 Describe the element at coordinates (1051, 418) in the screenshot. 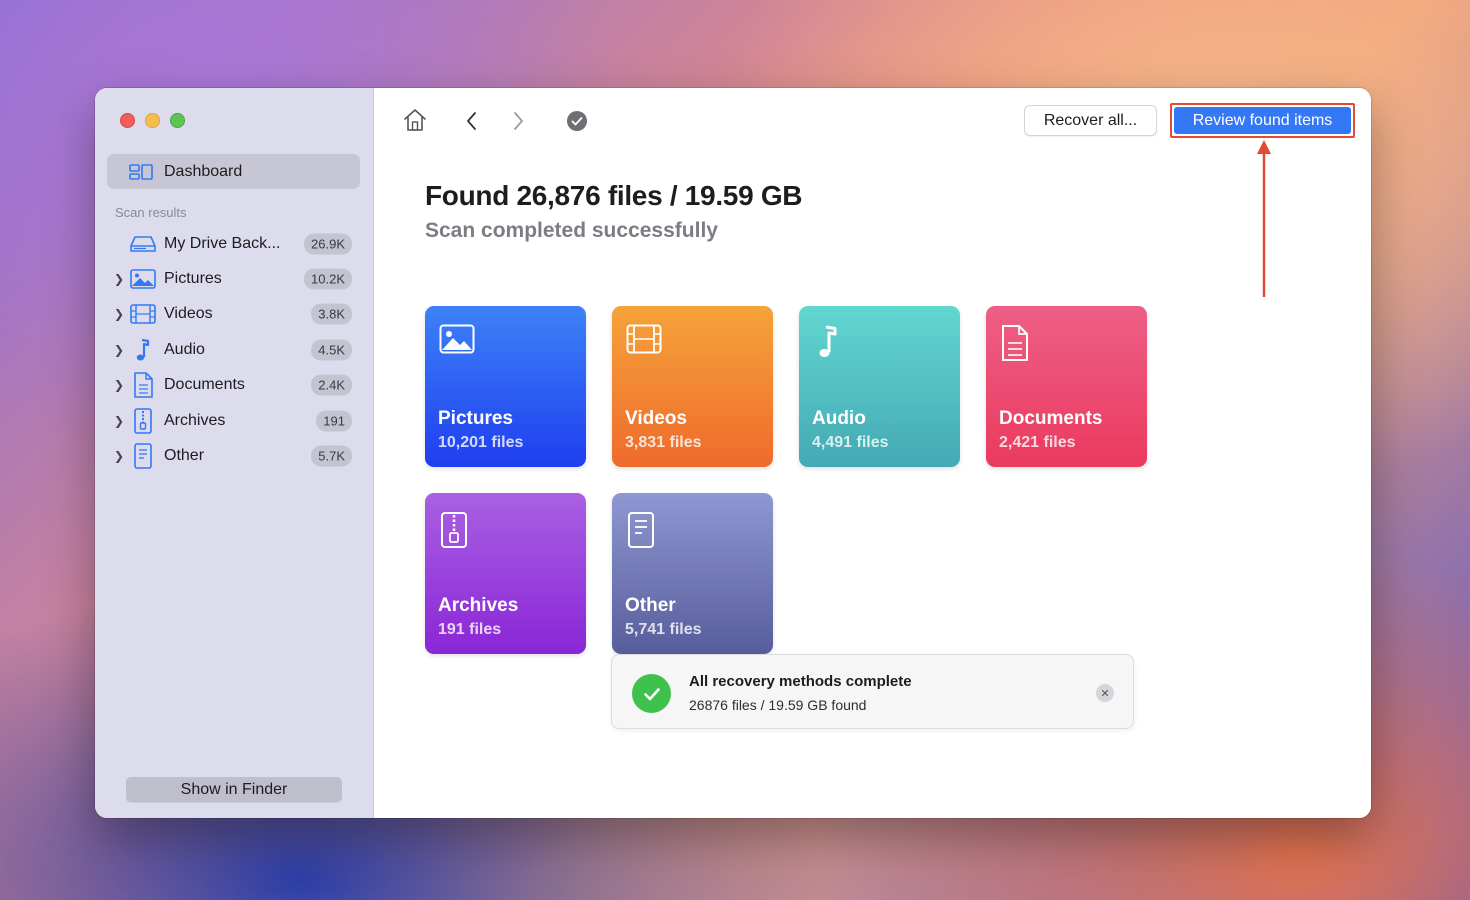

I see `card-title: Documents` at that location.